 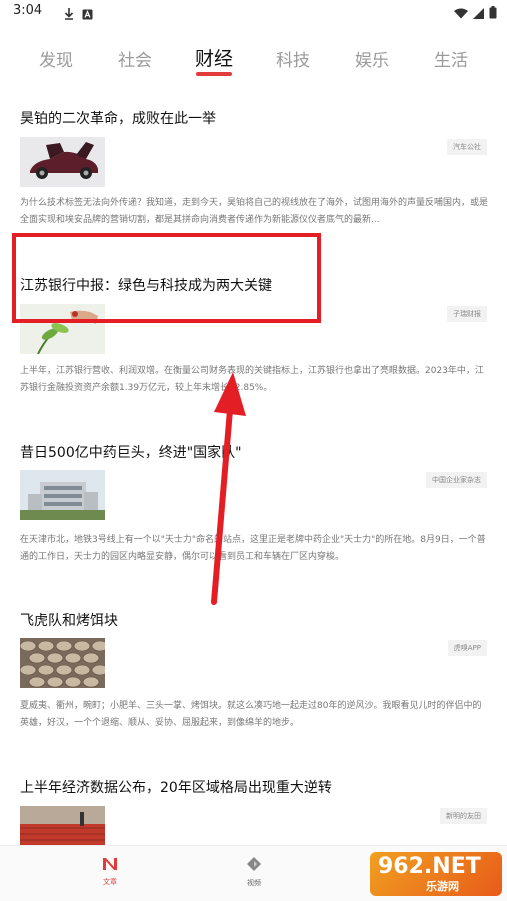 I want to click on site-watermark: 962.NET 乐游网, so click(x=436, y=874).